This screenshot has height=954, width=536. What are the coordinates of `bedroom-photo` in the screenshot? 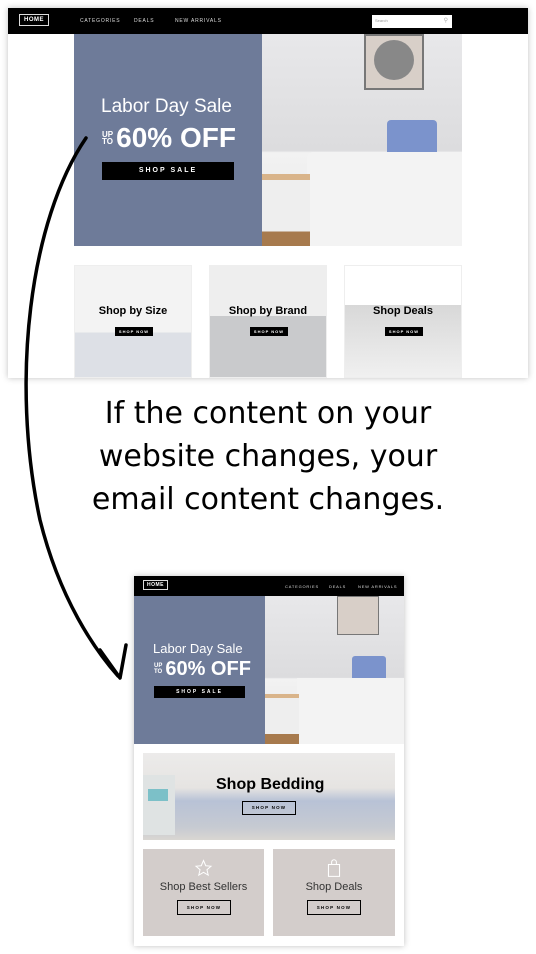 It's located at (334, 670).